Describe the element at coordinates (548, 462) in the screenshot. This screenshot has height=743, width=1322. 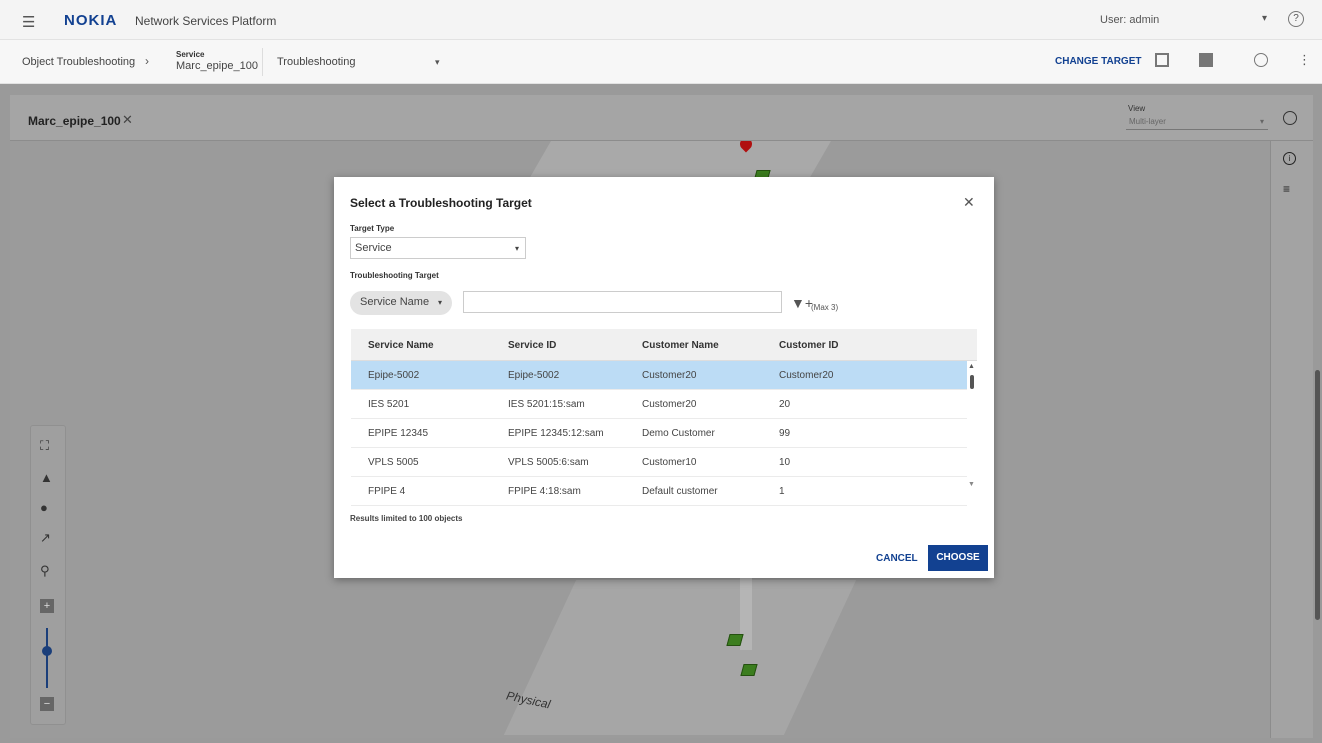
I see `cell-service-id: VPLS 5005:6:sam` at that location.